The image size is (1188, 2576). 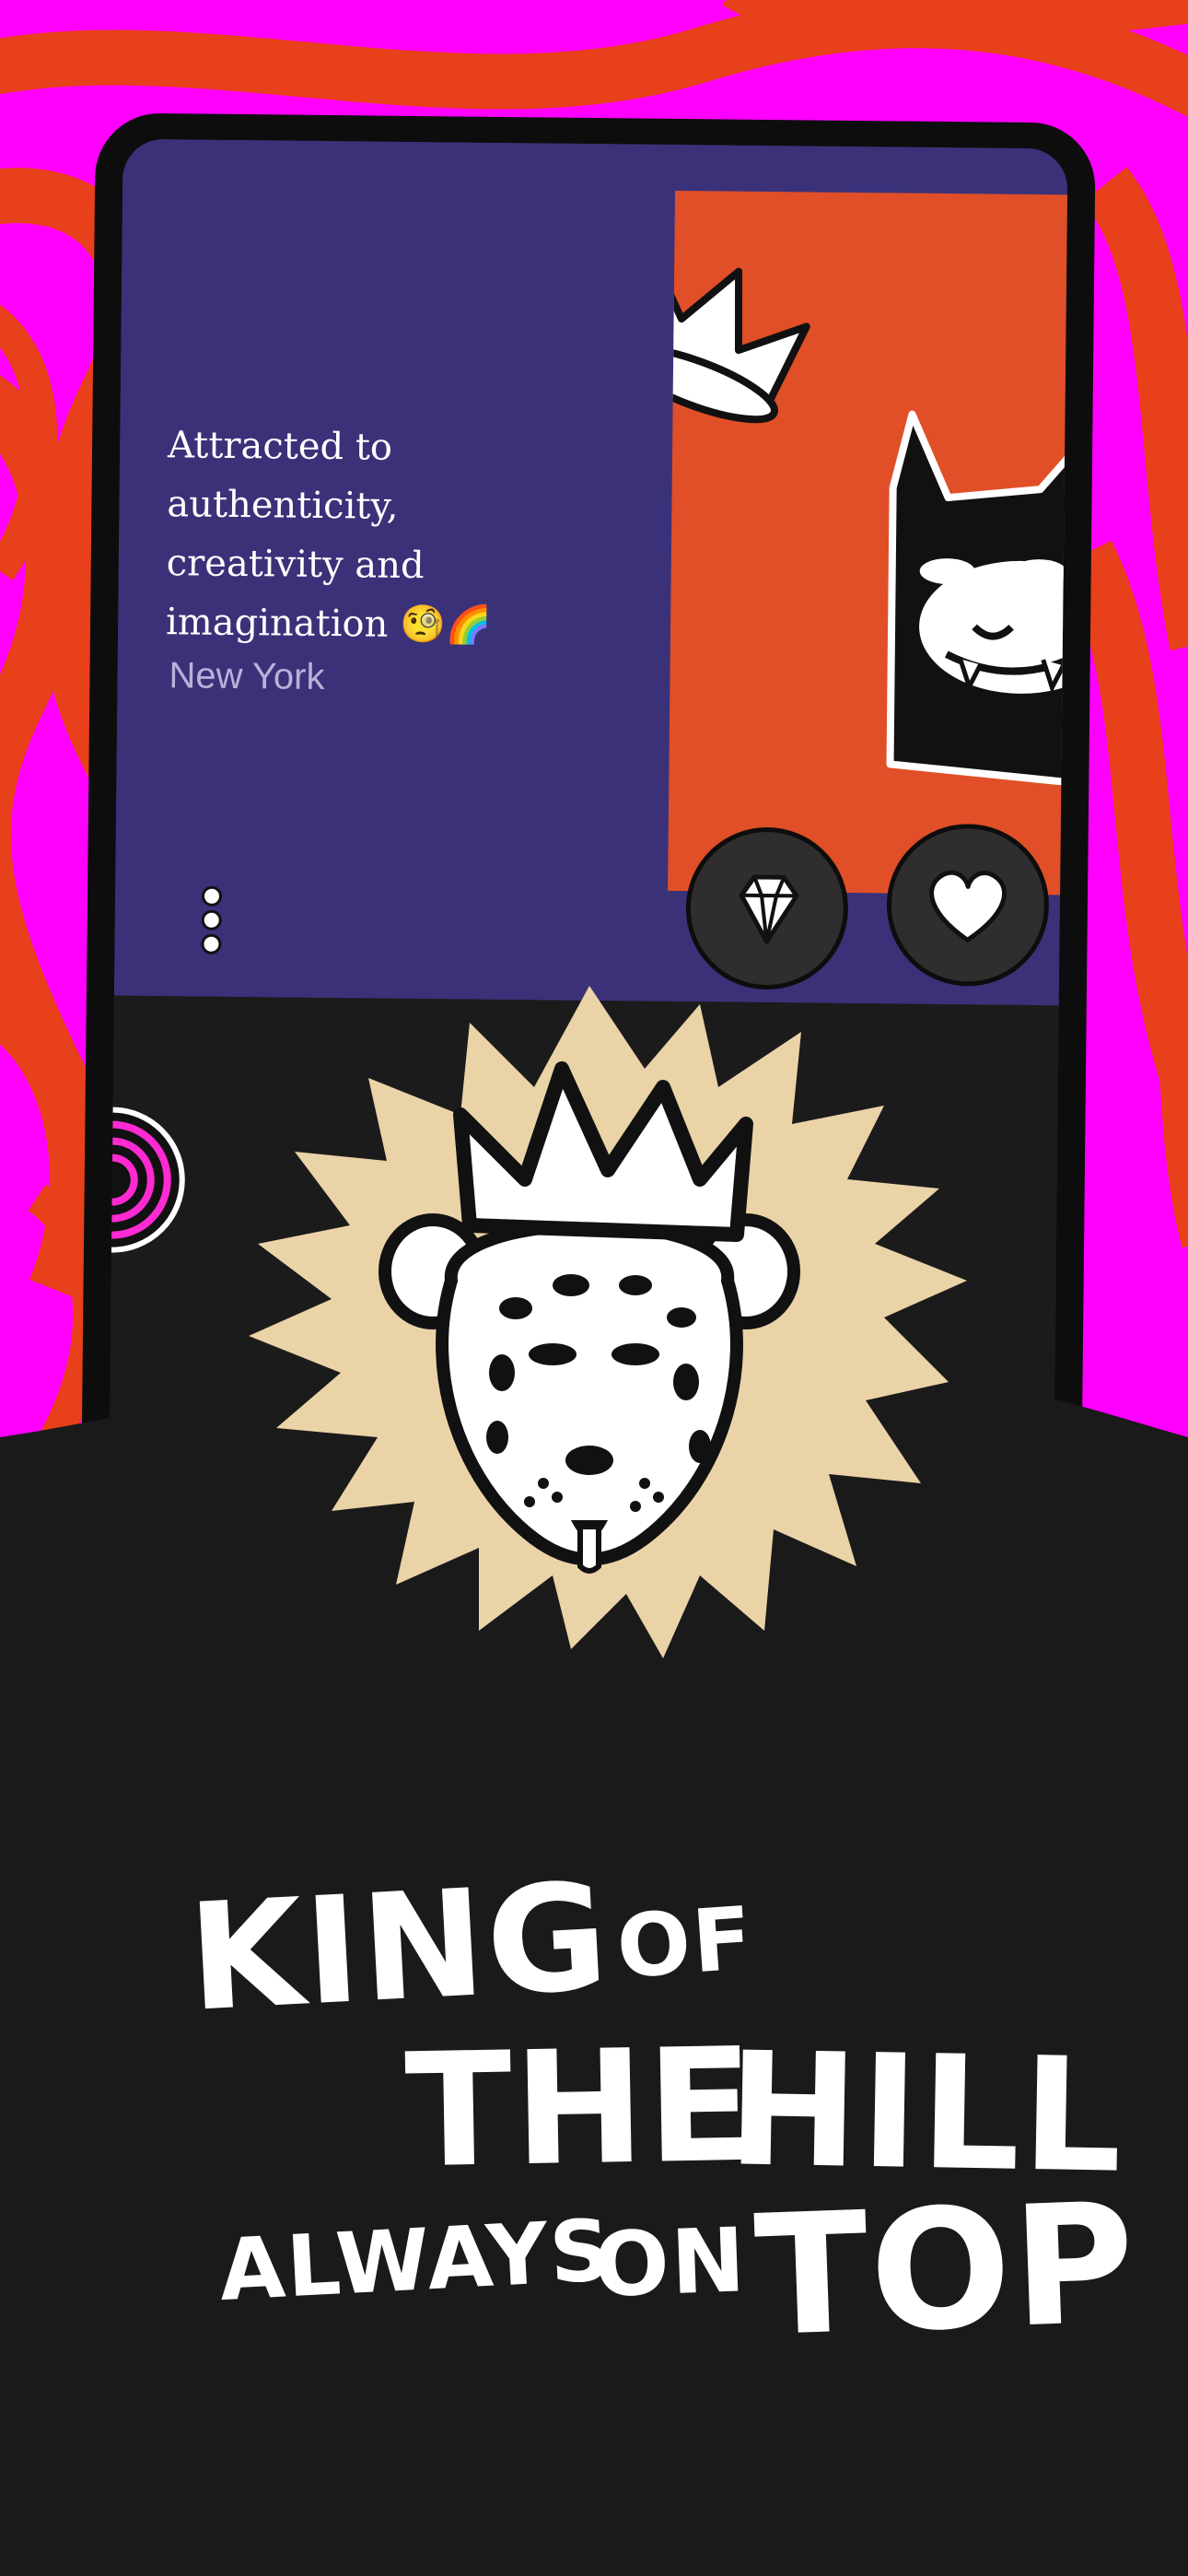 I want to click on more-vertical-icon, so click(x=212, y=896).